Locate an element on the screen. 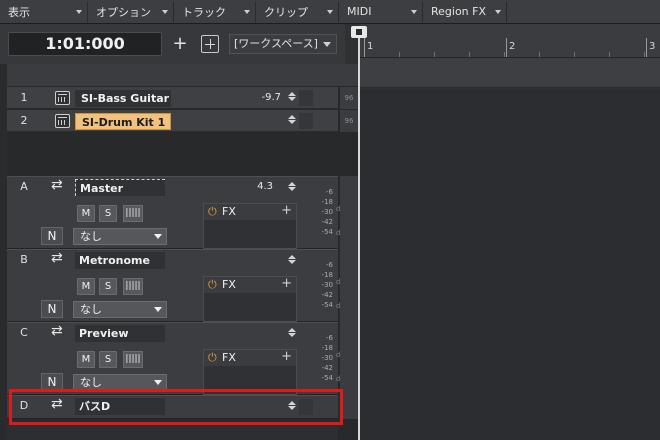  bus-name-field: Preview is located at coordinates (120, 333).